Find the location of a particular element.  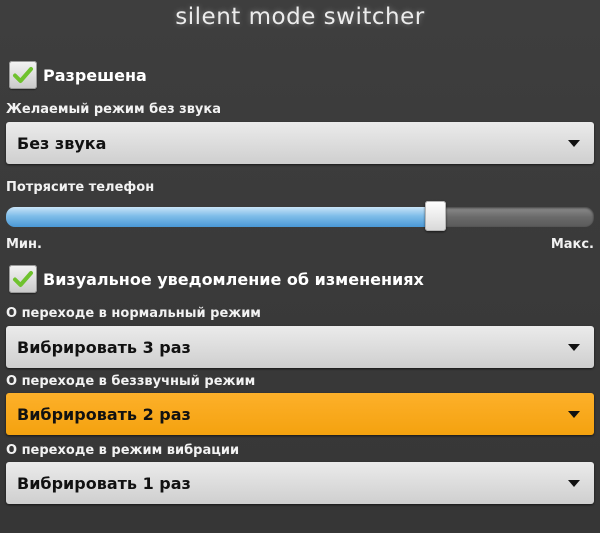

silent-mode-value: Без звука is located at coordinates (62, 143).